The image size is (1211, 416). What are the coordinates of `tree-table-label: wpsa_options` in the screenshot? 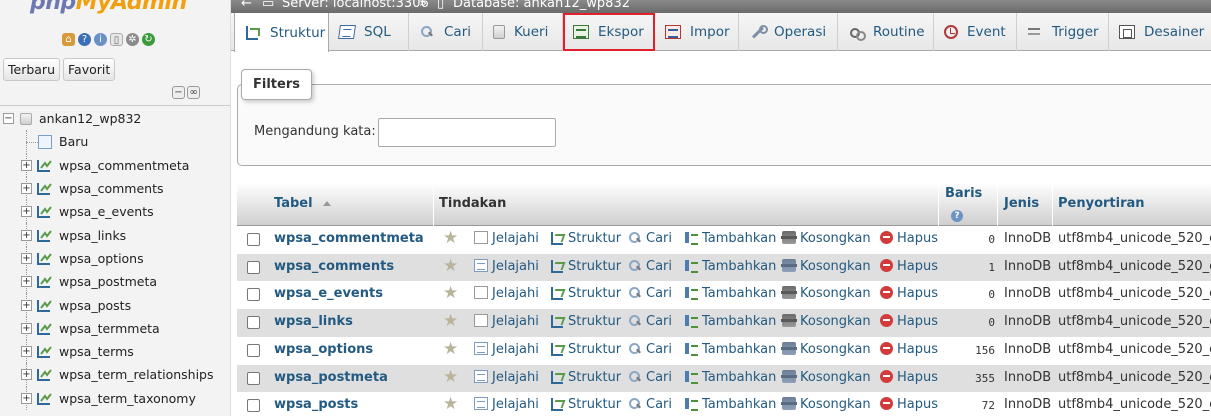 It's located at (101, 258).